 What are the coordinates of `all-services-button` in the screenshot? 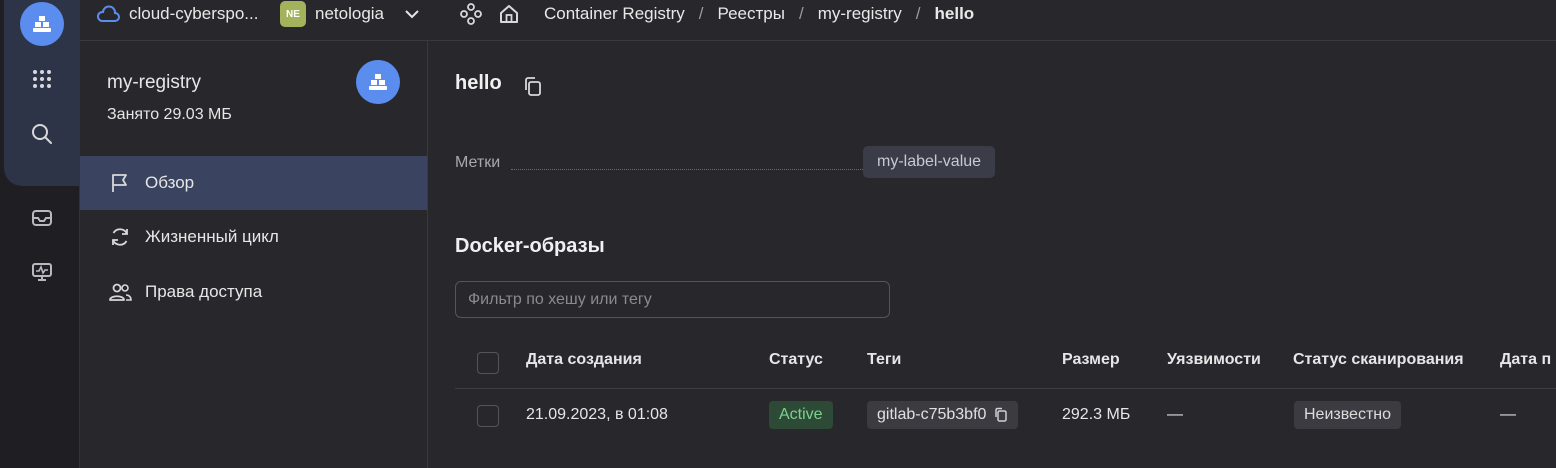 It's located at (42, 79).